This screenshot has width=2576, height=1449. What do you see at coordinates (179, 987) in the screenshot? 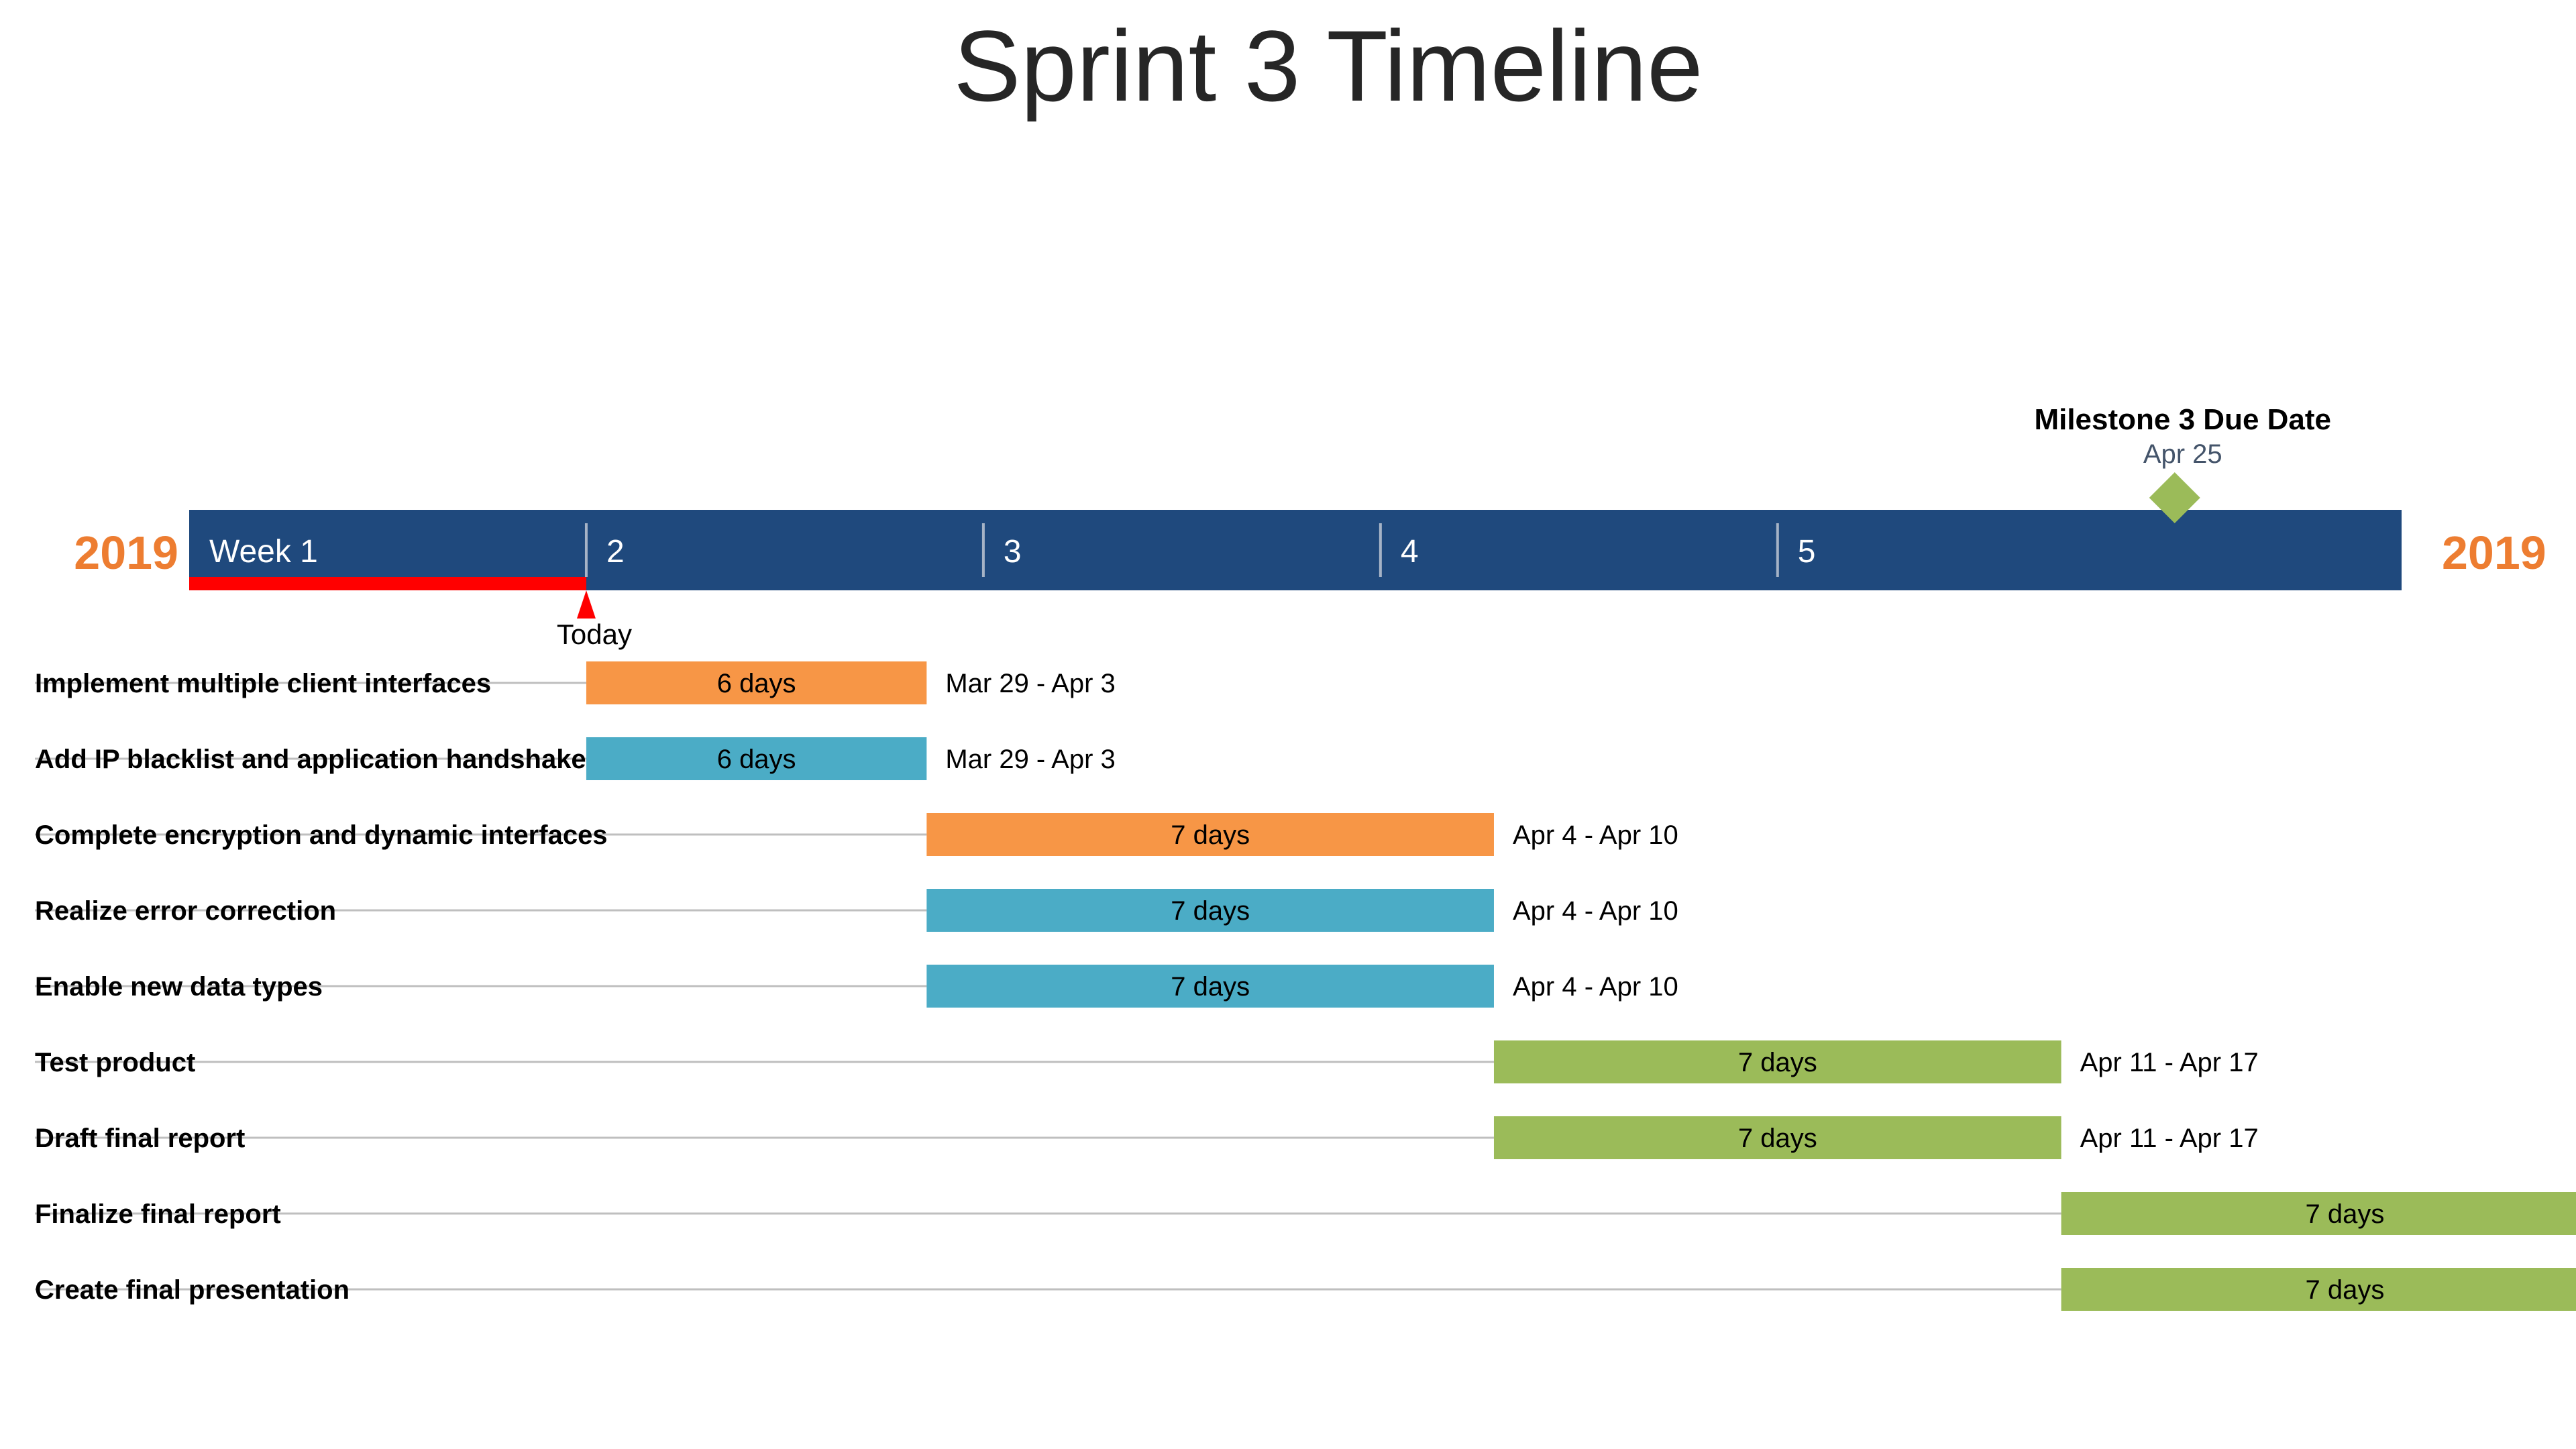
I see `task-name: Enable new data types` at bounding box center [179, 987].